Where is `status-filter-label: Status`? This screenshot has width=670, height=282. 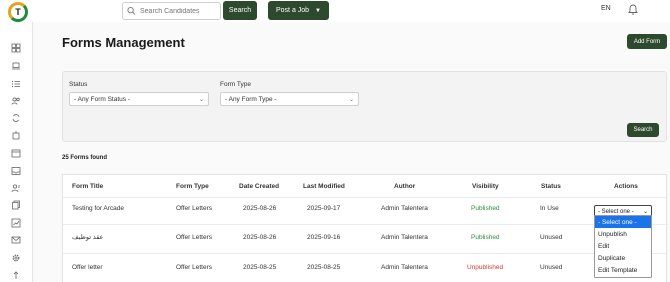
status-filter-label: Status is located at coordinates (78, 84).